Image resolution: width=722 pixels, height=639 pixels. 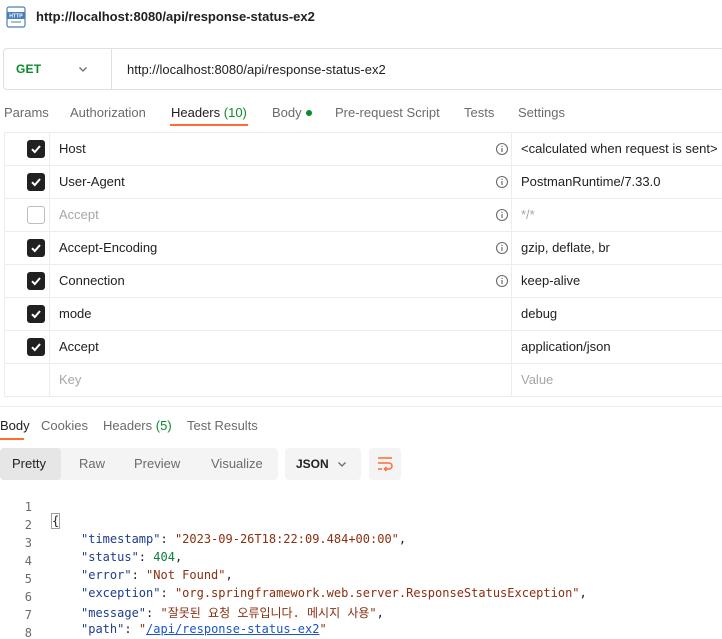 I want to click on header-row: Accept application/json, so click(x=363, y=347).